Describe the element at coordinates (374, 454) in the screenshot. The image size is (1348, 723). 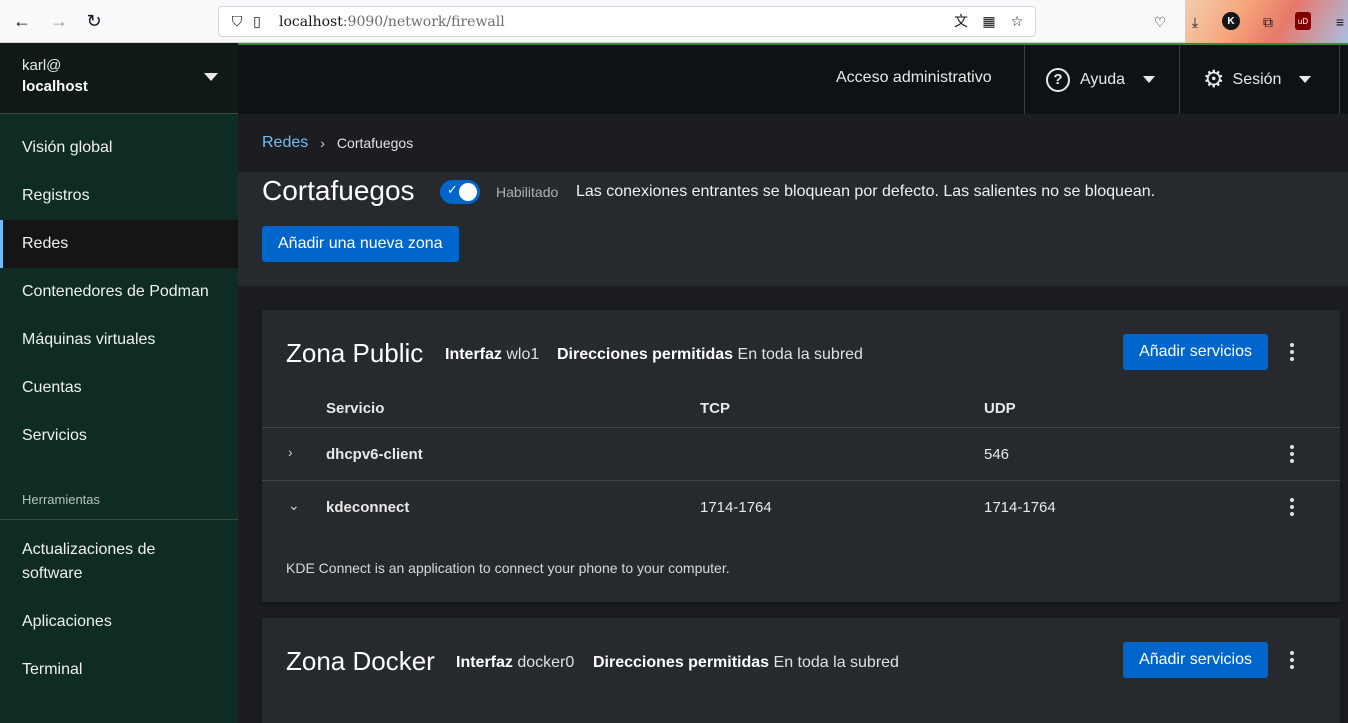
I see `service-name: dhcpv6-client` at that location.